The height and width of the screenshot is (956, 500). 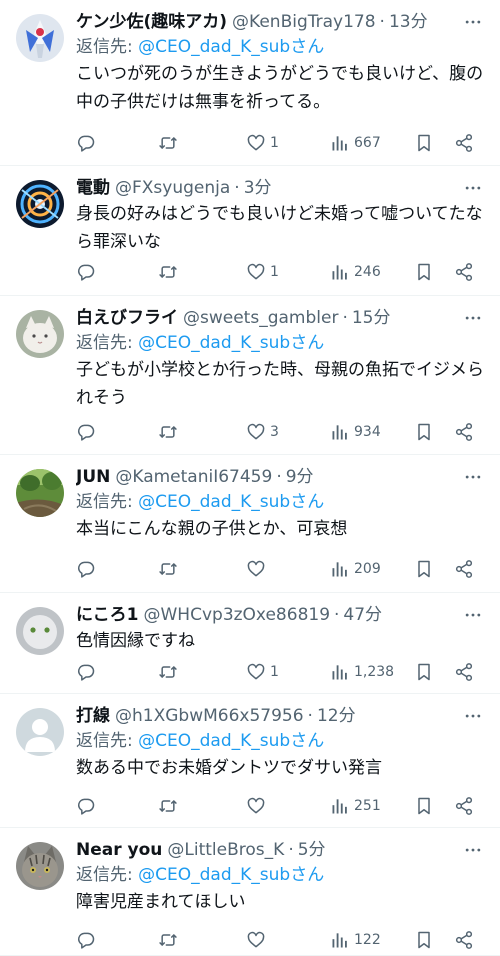 What do you see at coordinates (93, 188) in the screenshot?
I see `display-name: 電動` at bounding box center [93, 188].